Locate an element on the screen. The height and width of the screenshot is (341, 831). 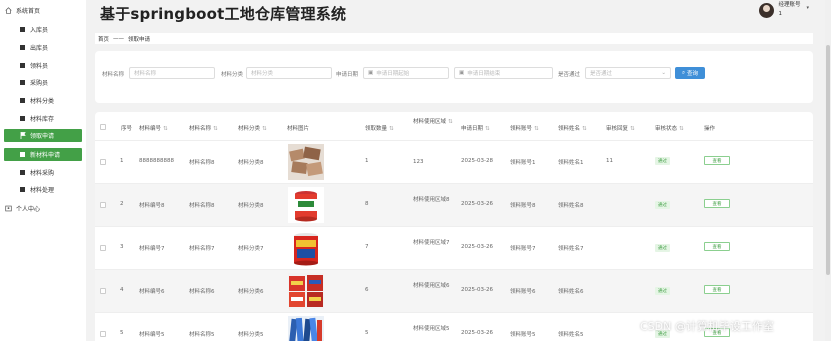
chevron-down-icon: ⌄ is located at coordinates (663, 73).